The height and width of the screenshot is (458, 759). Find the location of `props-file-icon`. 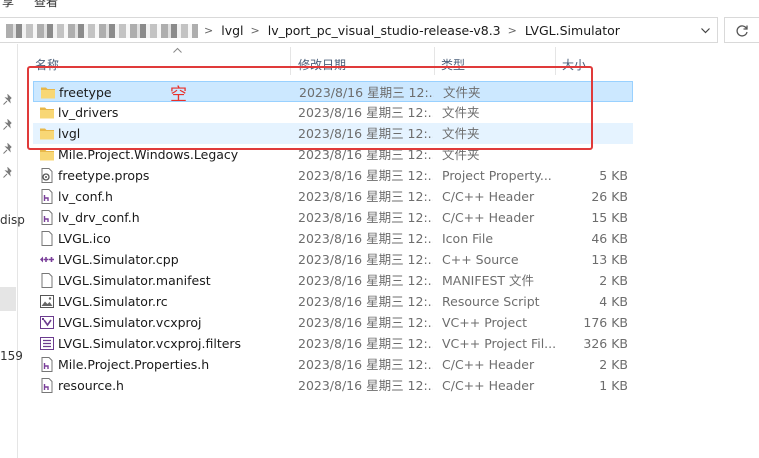

props-file-icon is located at coordinates (47, 175).